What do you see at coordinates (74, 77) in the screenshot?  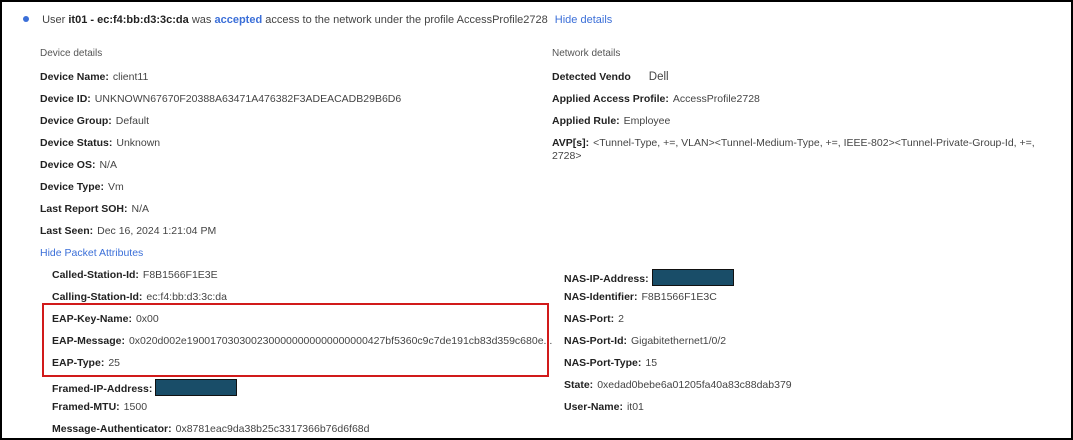 I see `field-label: Device Name:` at bounding box center [74, 77].